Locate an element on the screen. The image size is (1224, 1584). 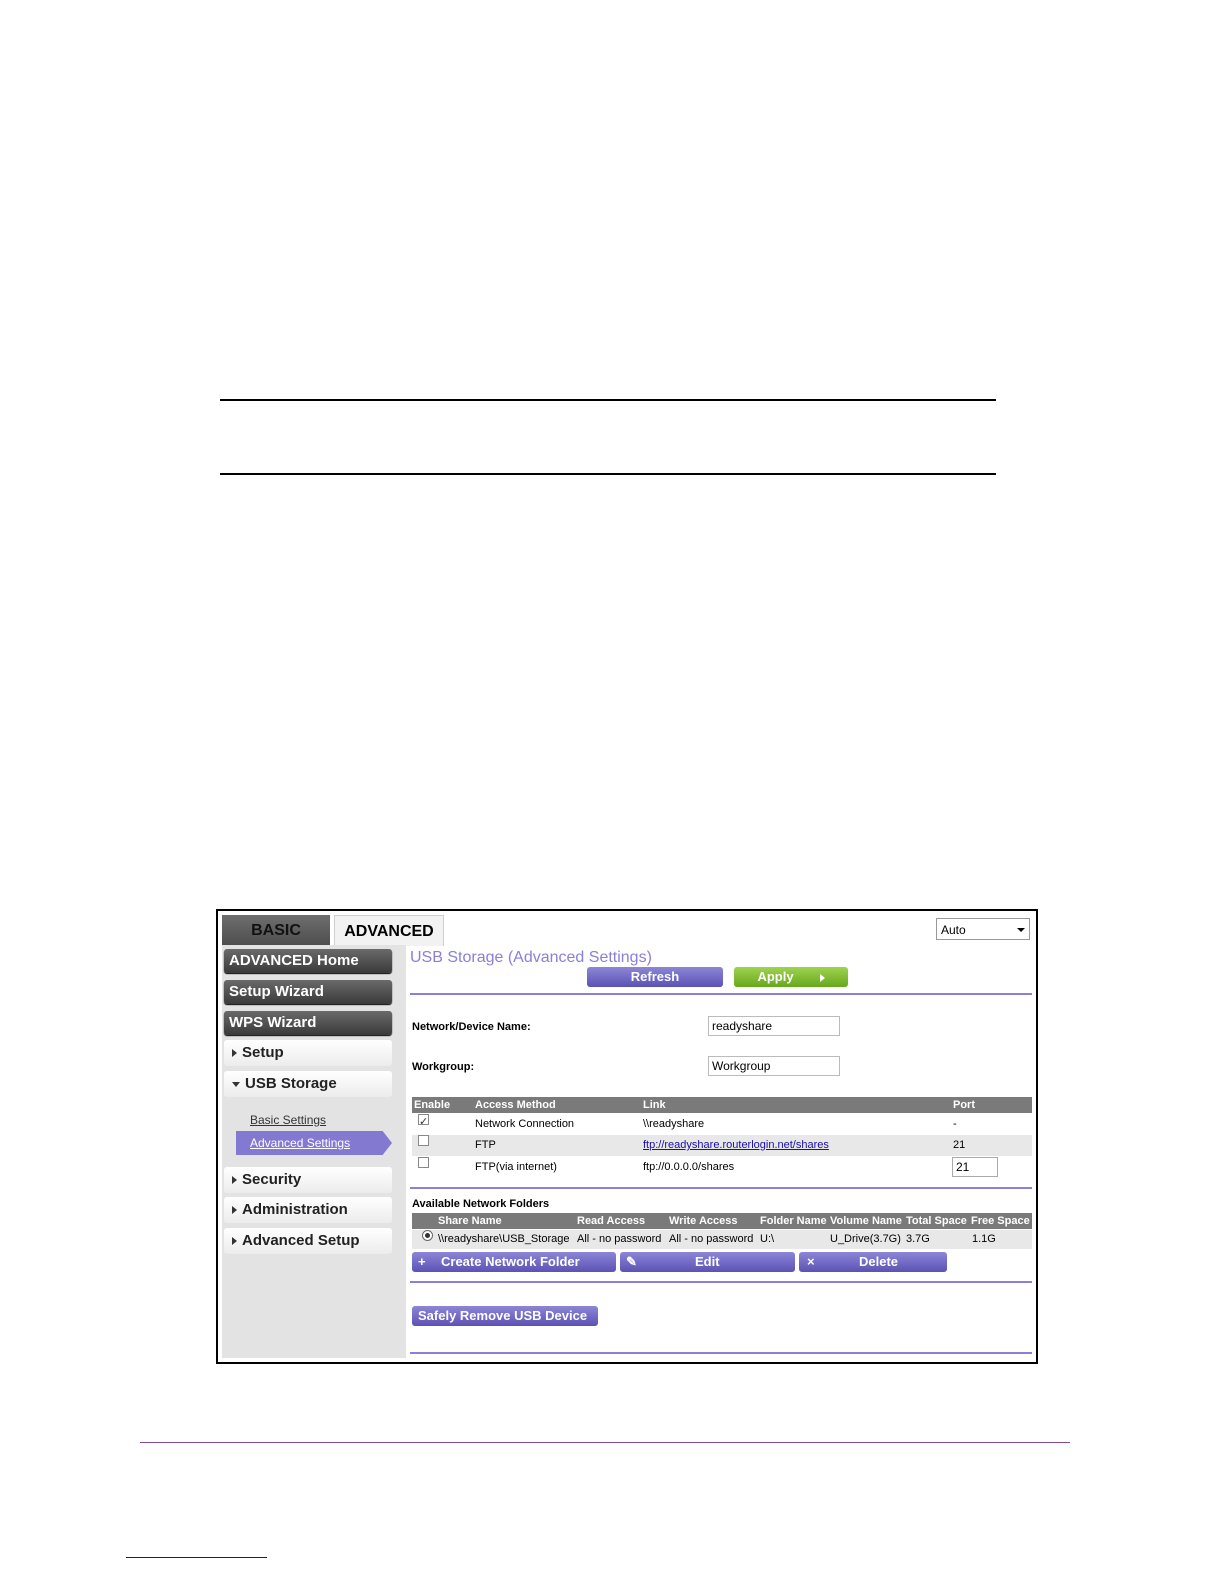
plus-icon: + is located at coordinates (422, 1261).